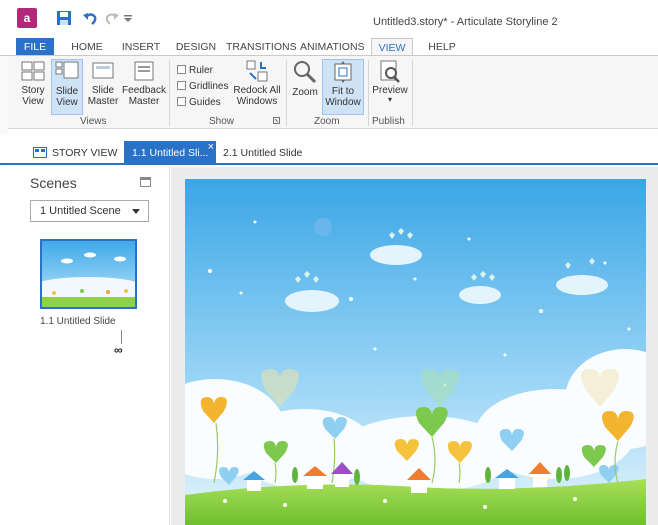 This screenshot has height=525, width=658. I want to click on ruler-checkbox: Ruler, so click(195, 70).